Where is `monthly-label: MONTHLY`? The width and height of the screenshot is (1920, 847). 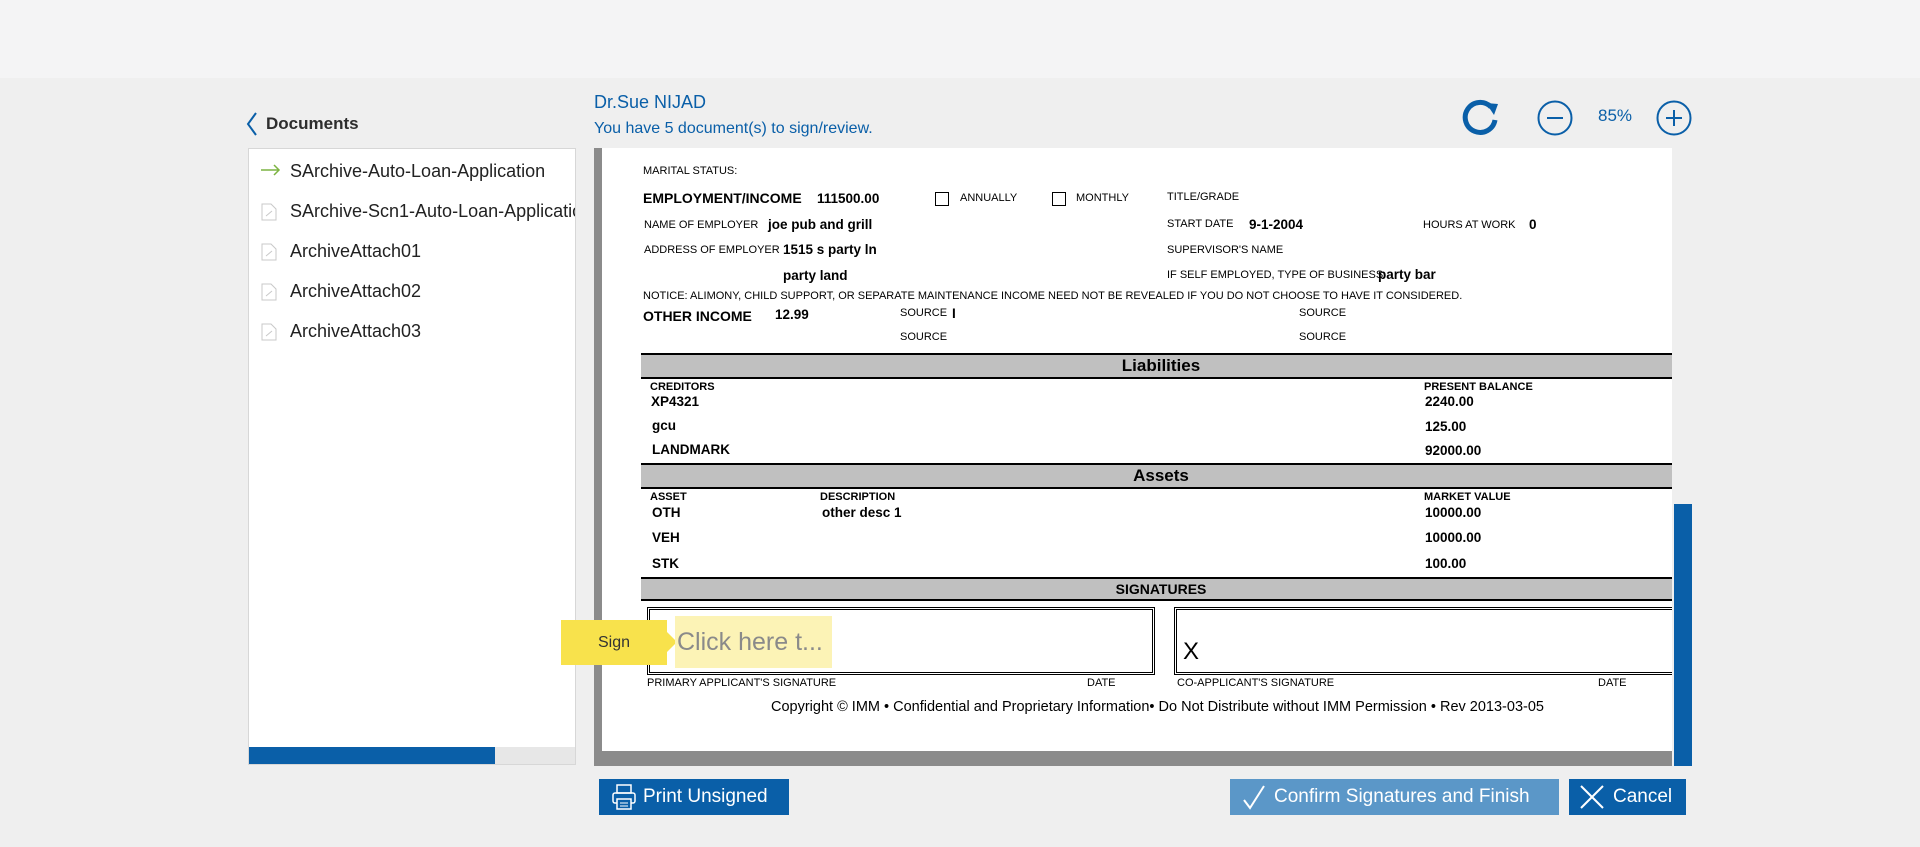 monthly-label: MONTHLY is located at coordinates (1102, 198).